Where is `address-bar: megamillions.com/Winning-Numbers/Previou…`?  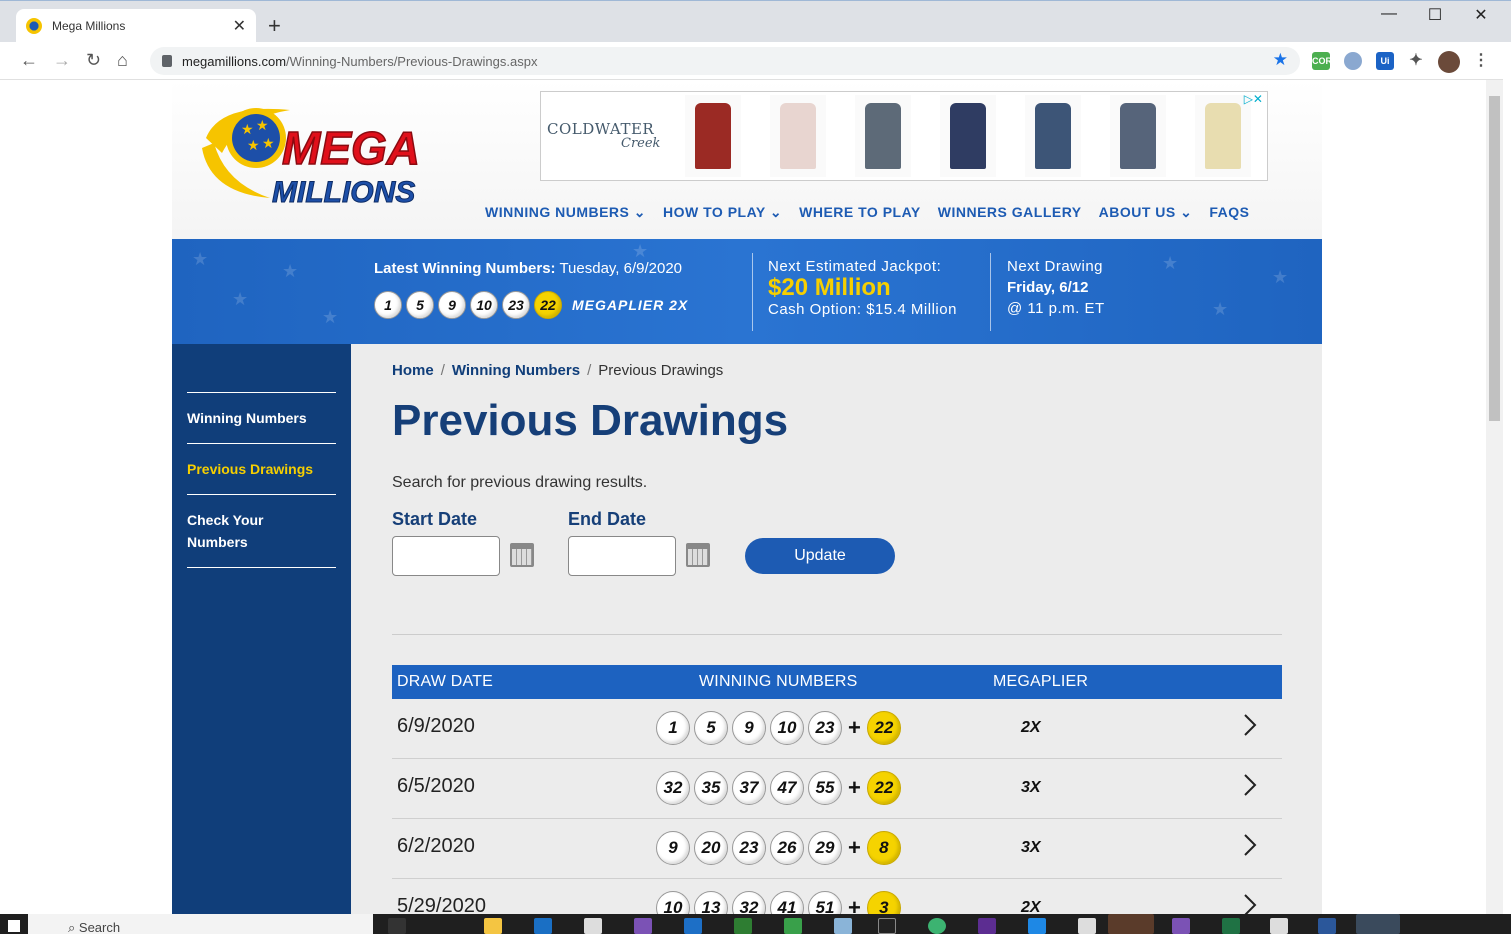 address-bar: megamillions.com/Winning-Numbers/Previou… is located at coordinates (725, 61).